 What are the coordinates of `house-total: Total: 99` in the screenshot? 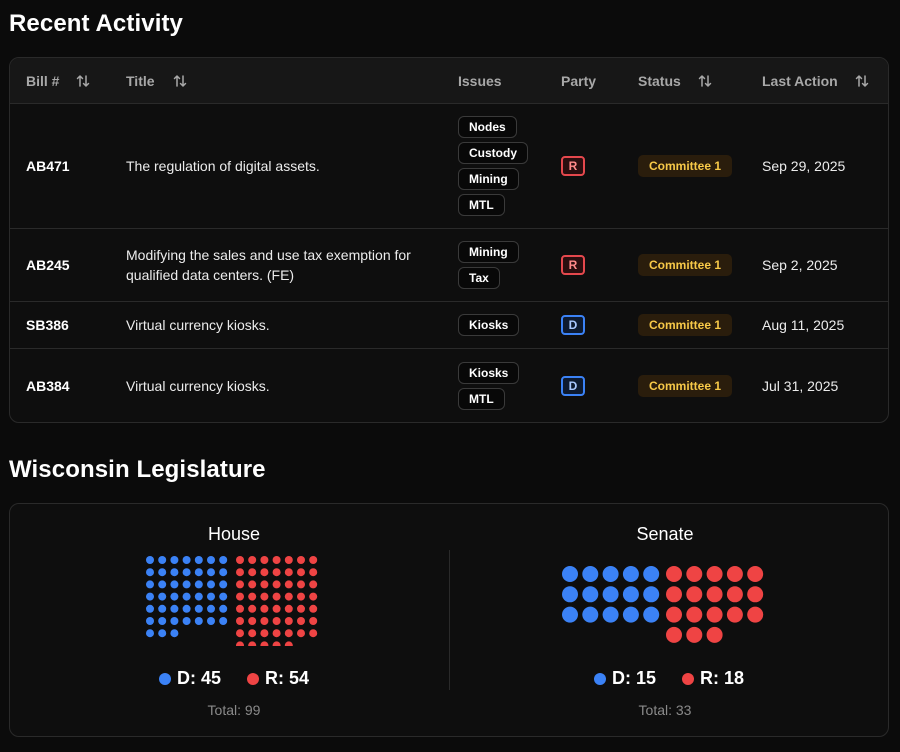 It's located at (234, 710).